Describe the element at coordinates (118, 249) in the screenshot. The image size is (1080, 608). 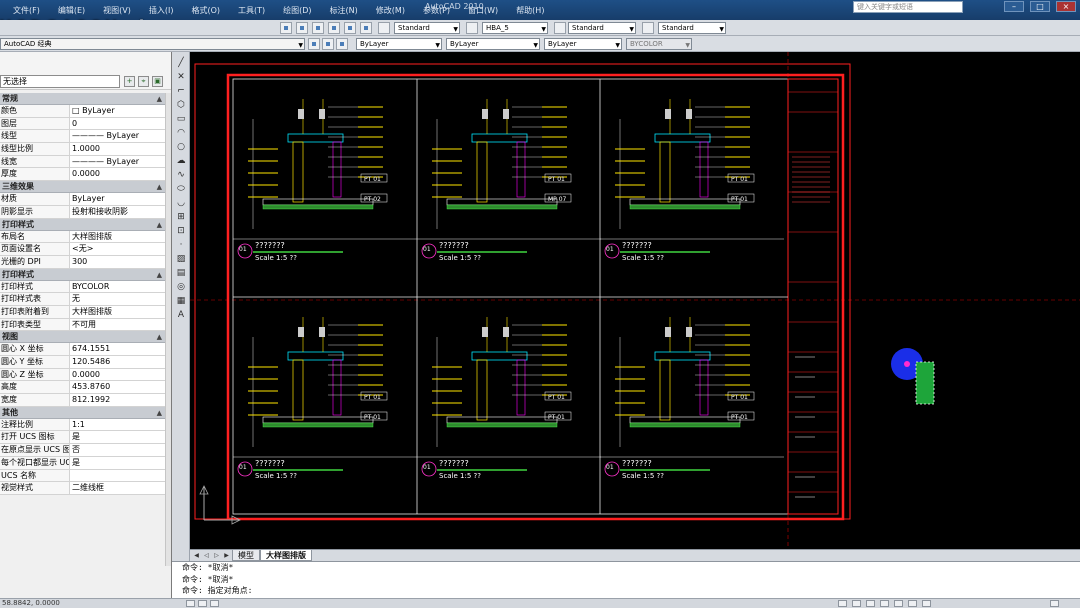
I see `property-value: <无>` at that location.